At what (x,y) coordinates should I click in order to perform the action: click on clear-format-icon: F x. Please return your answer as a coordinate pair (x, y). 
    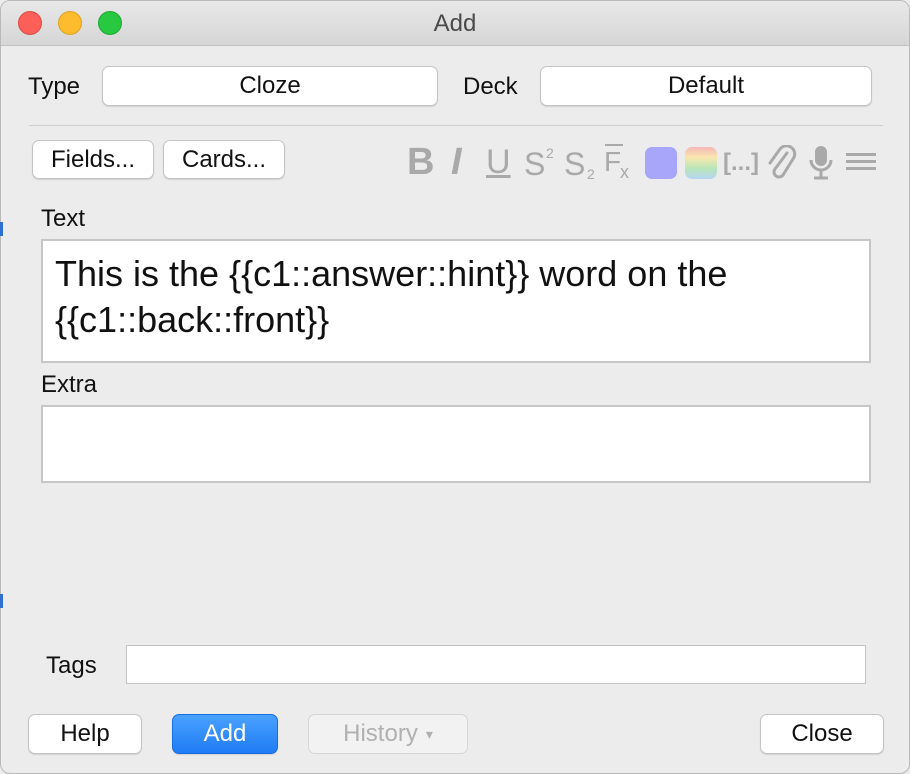
    Looking at the image, I should click on (621, 162).